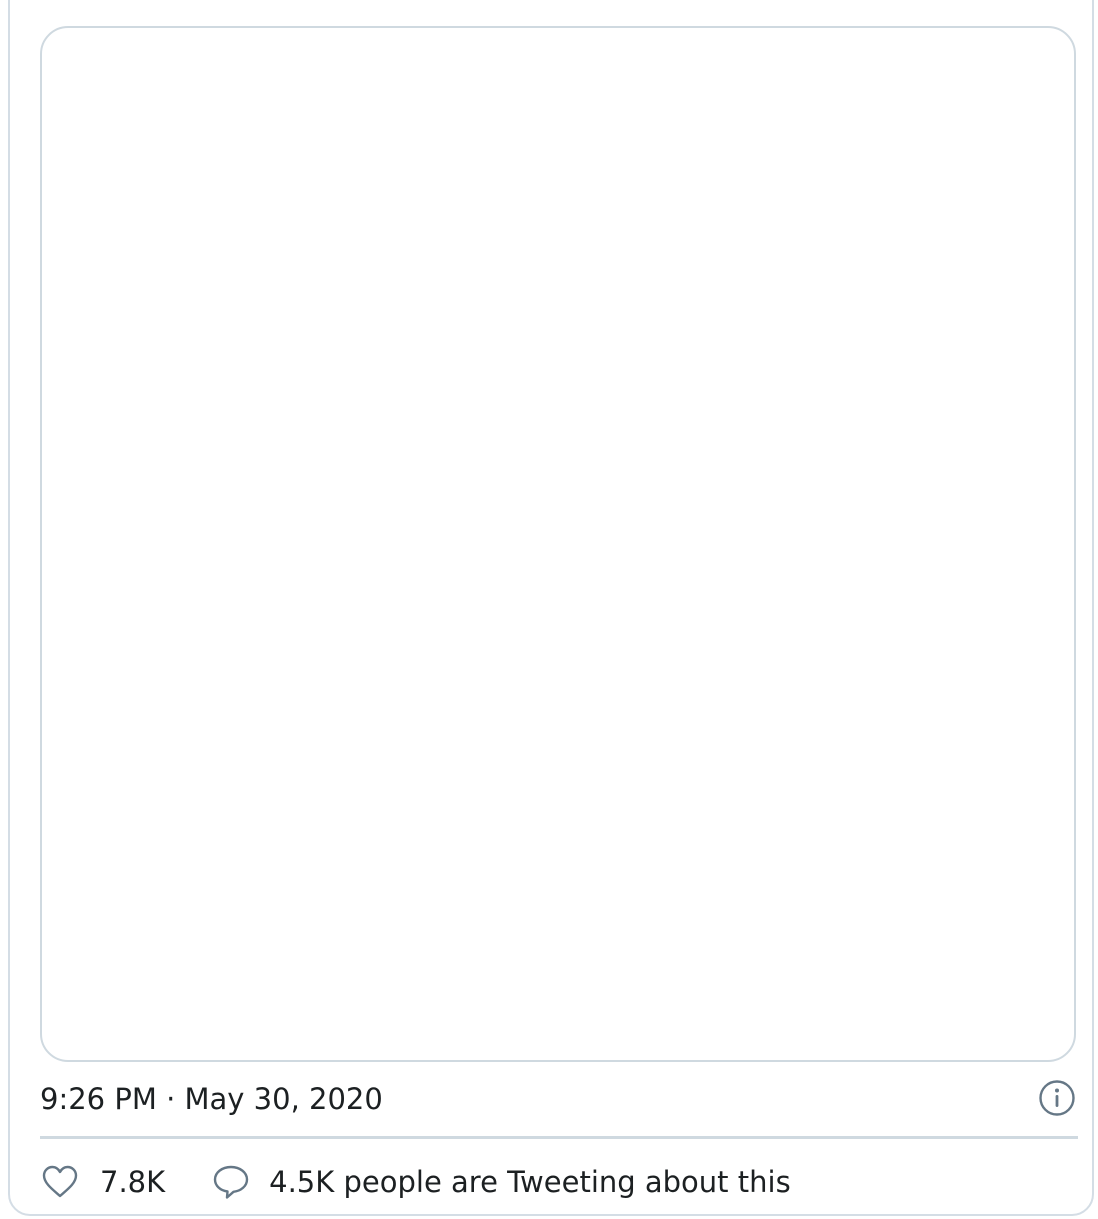  What do you see at coordinates (60, 1181) in the screenshot?
I see `heart-icon` at bounding box center [60, 1181].